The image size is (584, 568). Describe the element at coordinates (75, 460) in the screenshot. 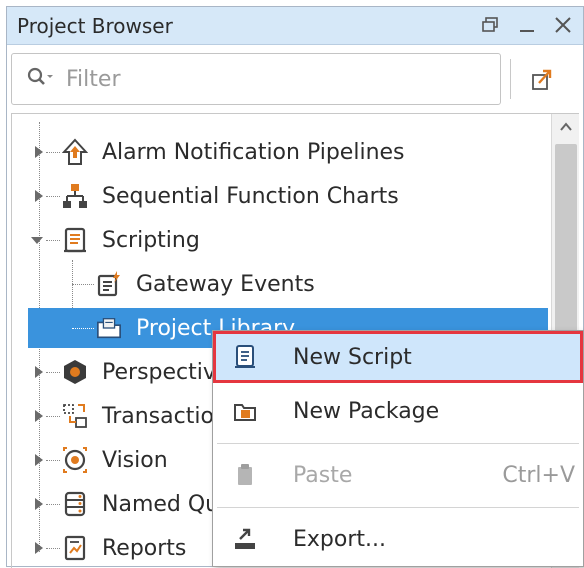

I see `vision-icon` at that location.